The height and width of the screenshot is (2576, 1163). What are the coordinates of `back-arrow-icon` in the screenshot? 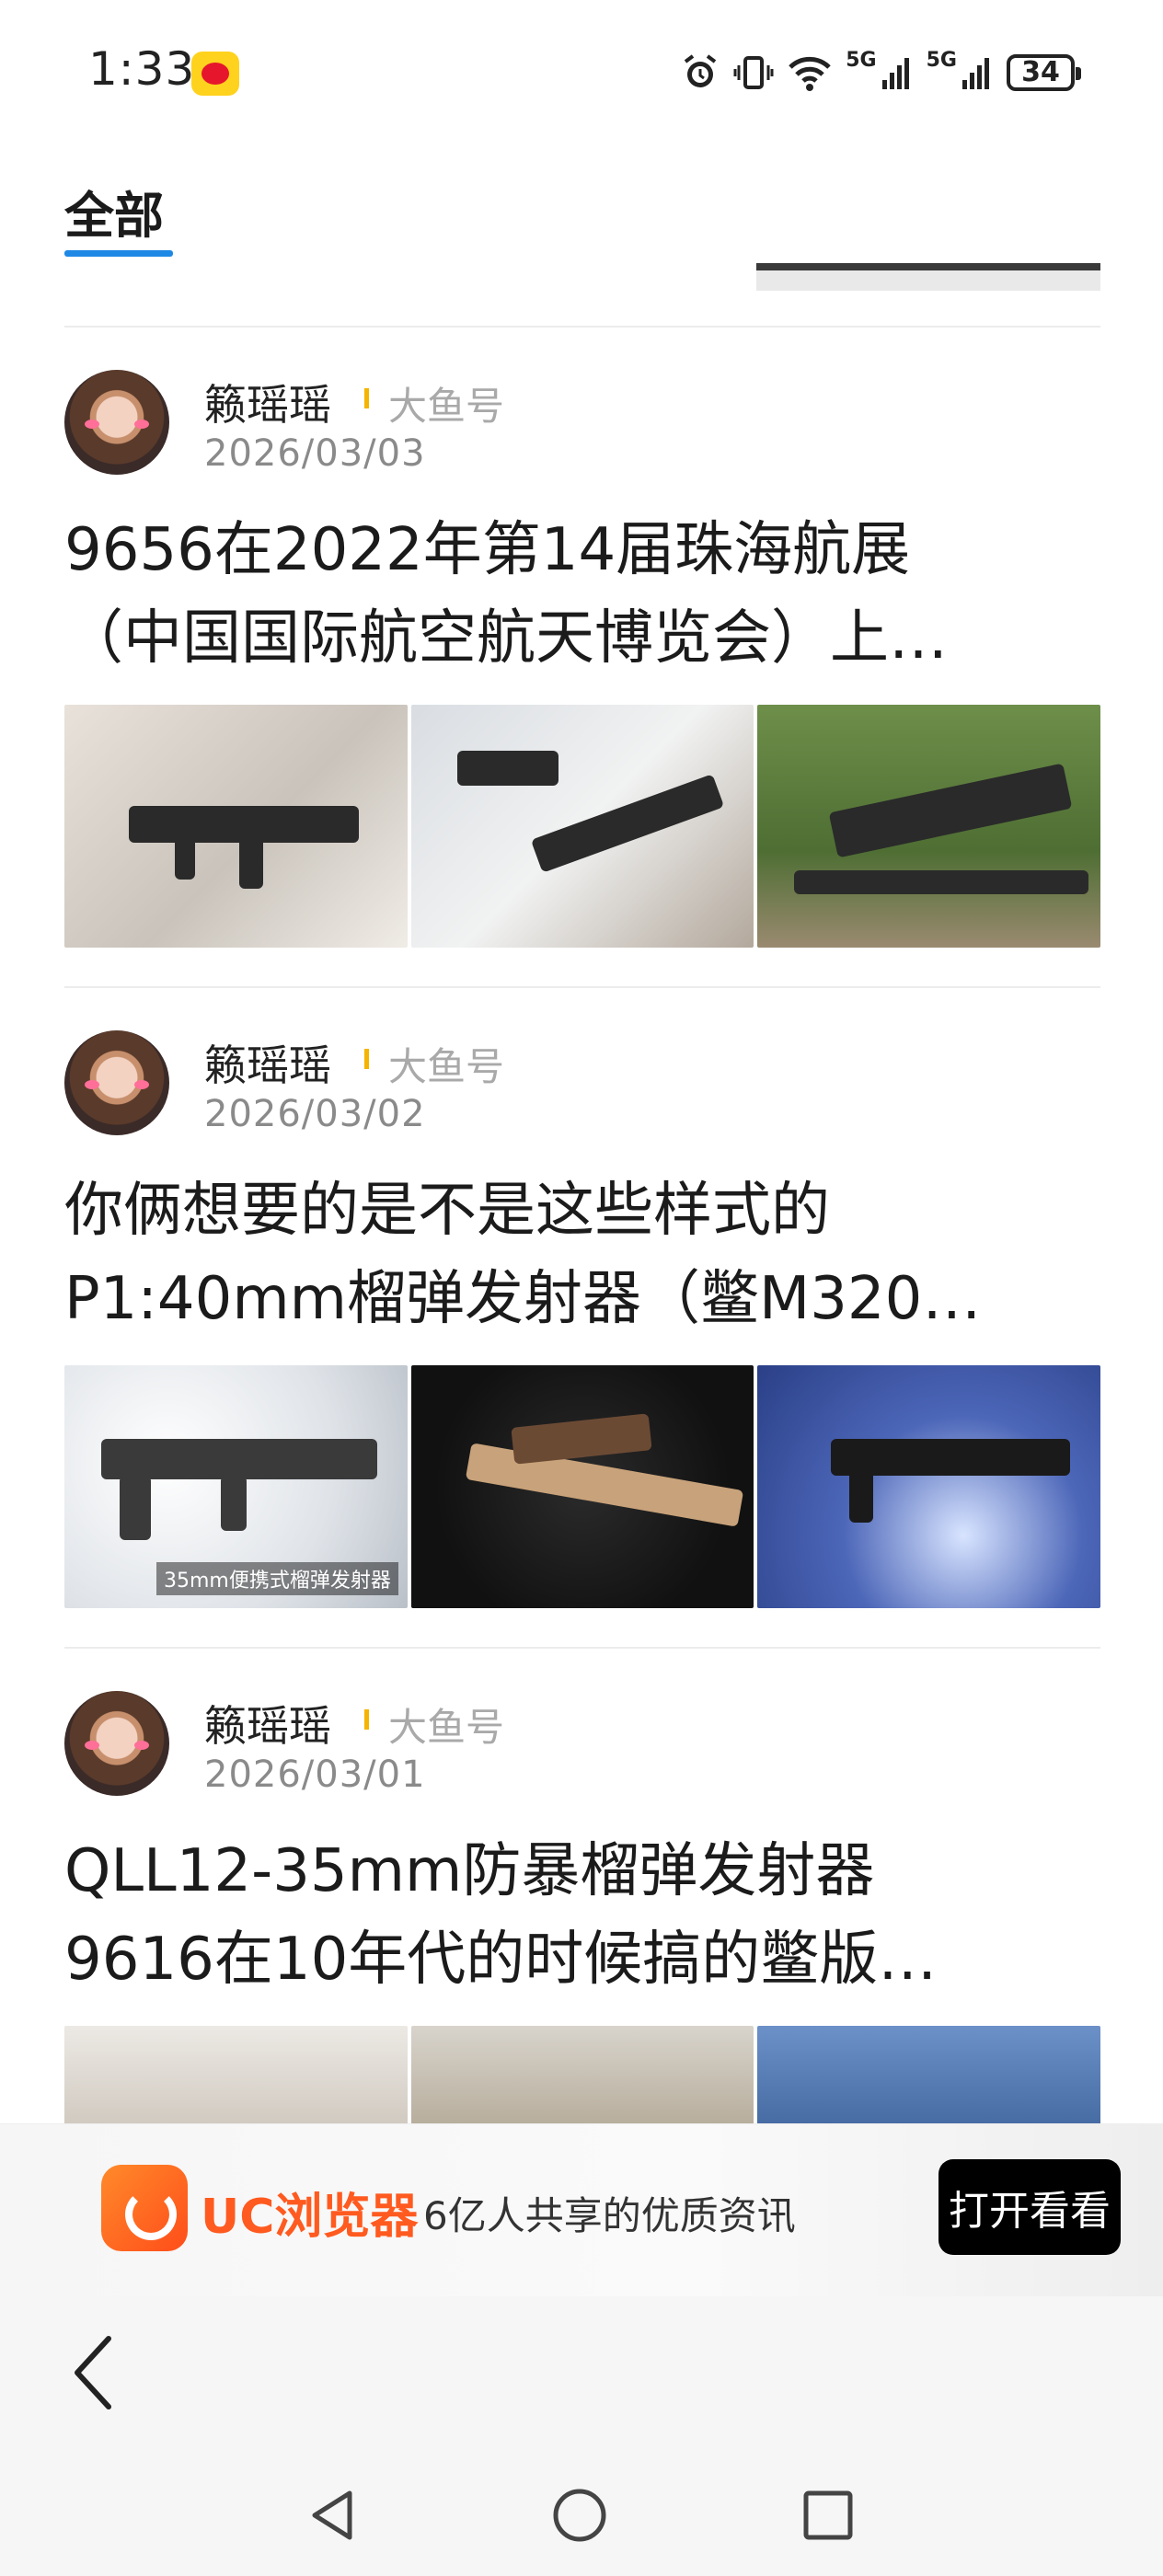 It's located at (93, 2372).